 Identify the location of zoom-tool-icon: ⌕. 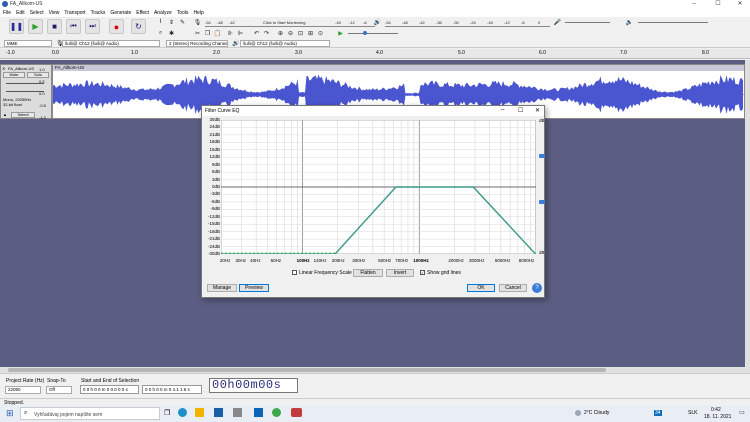
(160, 33).